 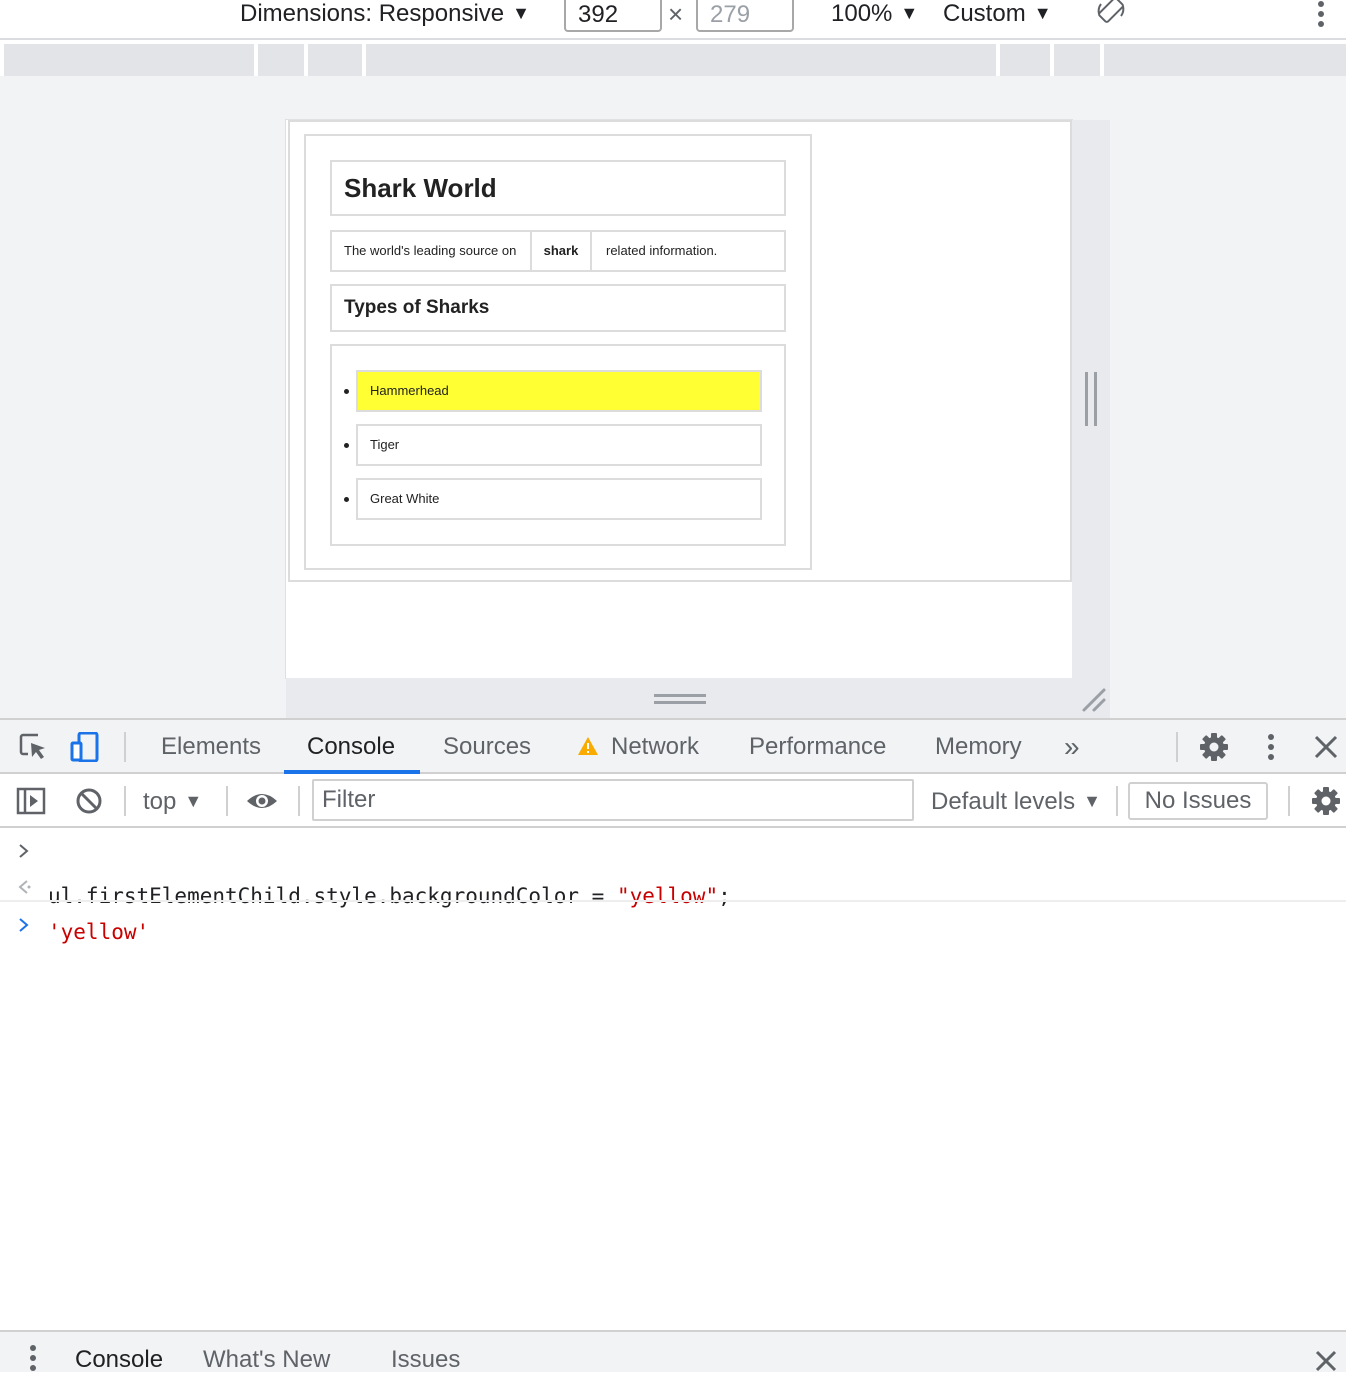 What do you see at coordinates (978, 747) in the screenshot?
I see `tab-memory: Memory` at bounding box center [978, 747].